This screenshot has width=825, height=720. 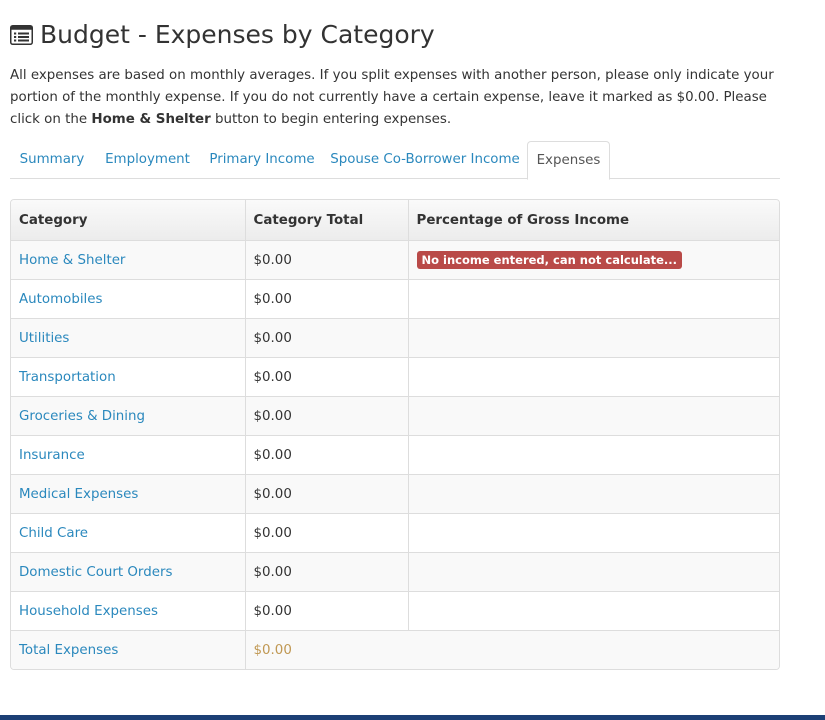 What do you see at coordinates (128, 649) in the screenshot?
I see `total-label-cell: Total Expenses` at bounding box center [128, 649].